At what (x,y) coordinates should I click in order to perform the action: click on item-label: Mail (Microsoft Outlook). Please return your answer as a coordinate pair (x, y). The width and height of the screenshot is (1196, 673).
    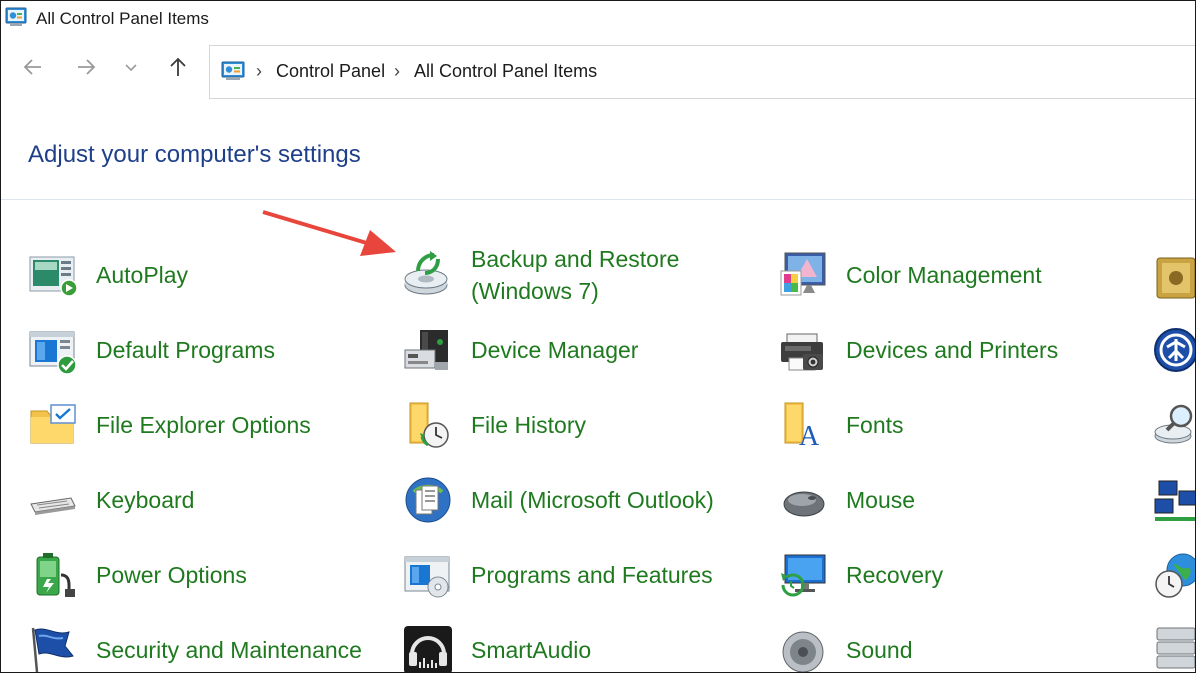
    Looking at the image, I should click on (592, 500).